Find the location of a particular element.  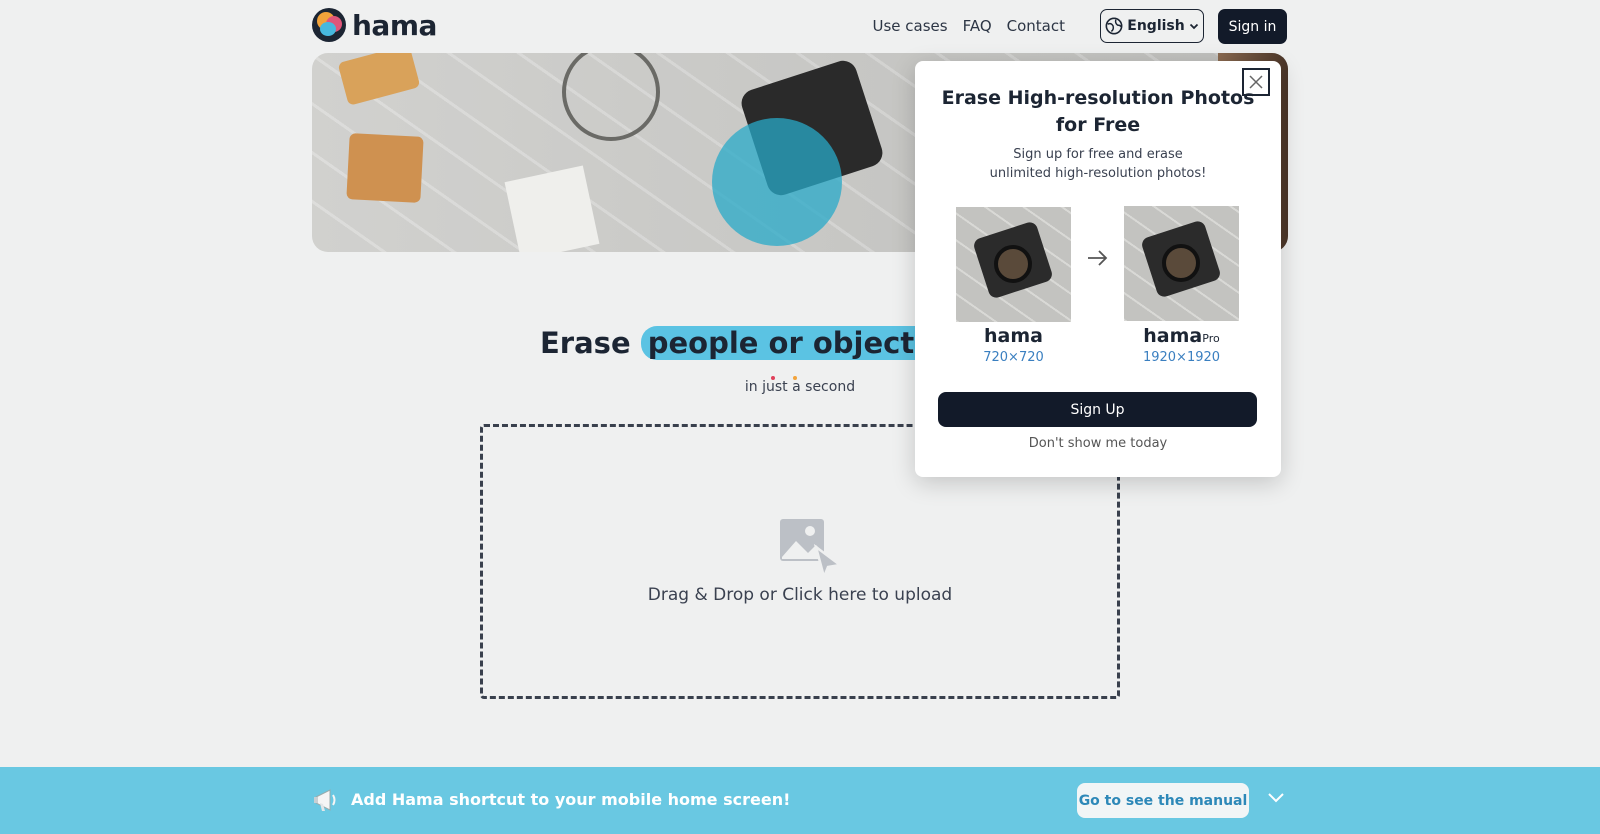

sign-in-button: Sign in is located at coordinates (1252, 26).